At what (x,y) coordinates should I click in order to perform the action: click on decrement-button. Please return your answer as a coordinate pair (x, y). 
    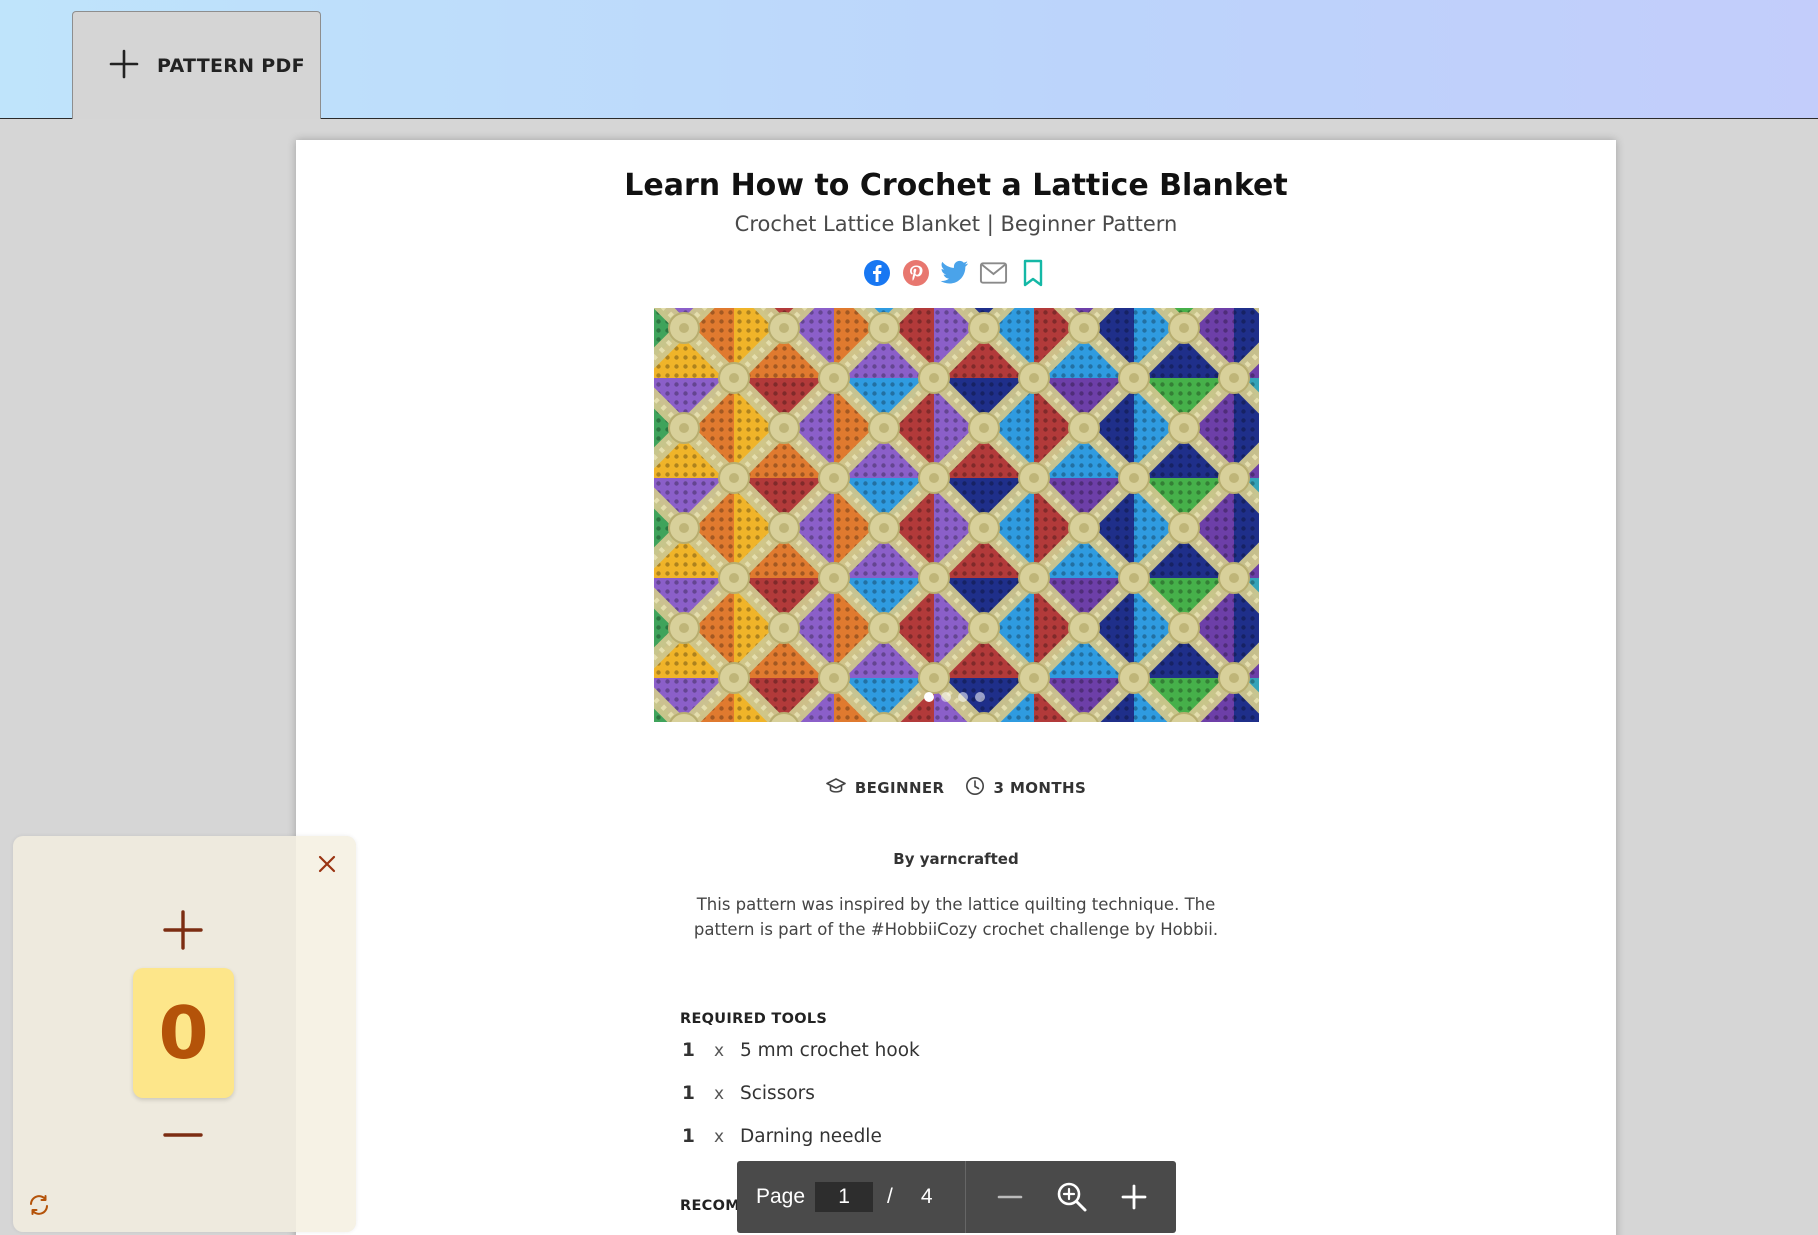
    Looking at the image, I should click on (183, 1135).